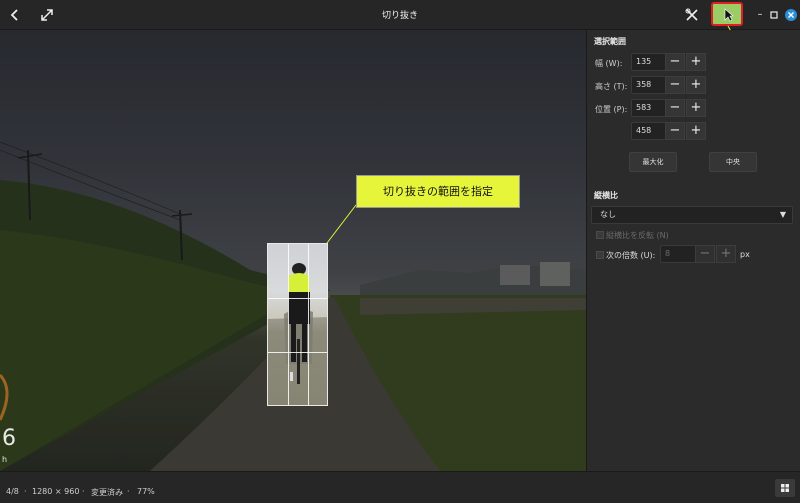 This screenshot has width=800, height=503. Describe the element at coordinates (611, 109) in the screenshot. I see `position-label: 位置 (P):` at that location.